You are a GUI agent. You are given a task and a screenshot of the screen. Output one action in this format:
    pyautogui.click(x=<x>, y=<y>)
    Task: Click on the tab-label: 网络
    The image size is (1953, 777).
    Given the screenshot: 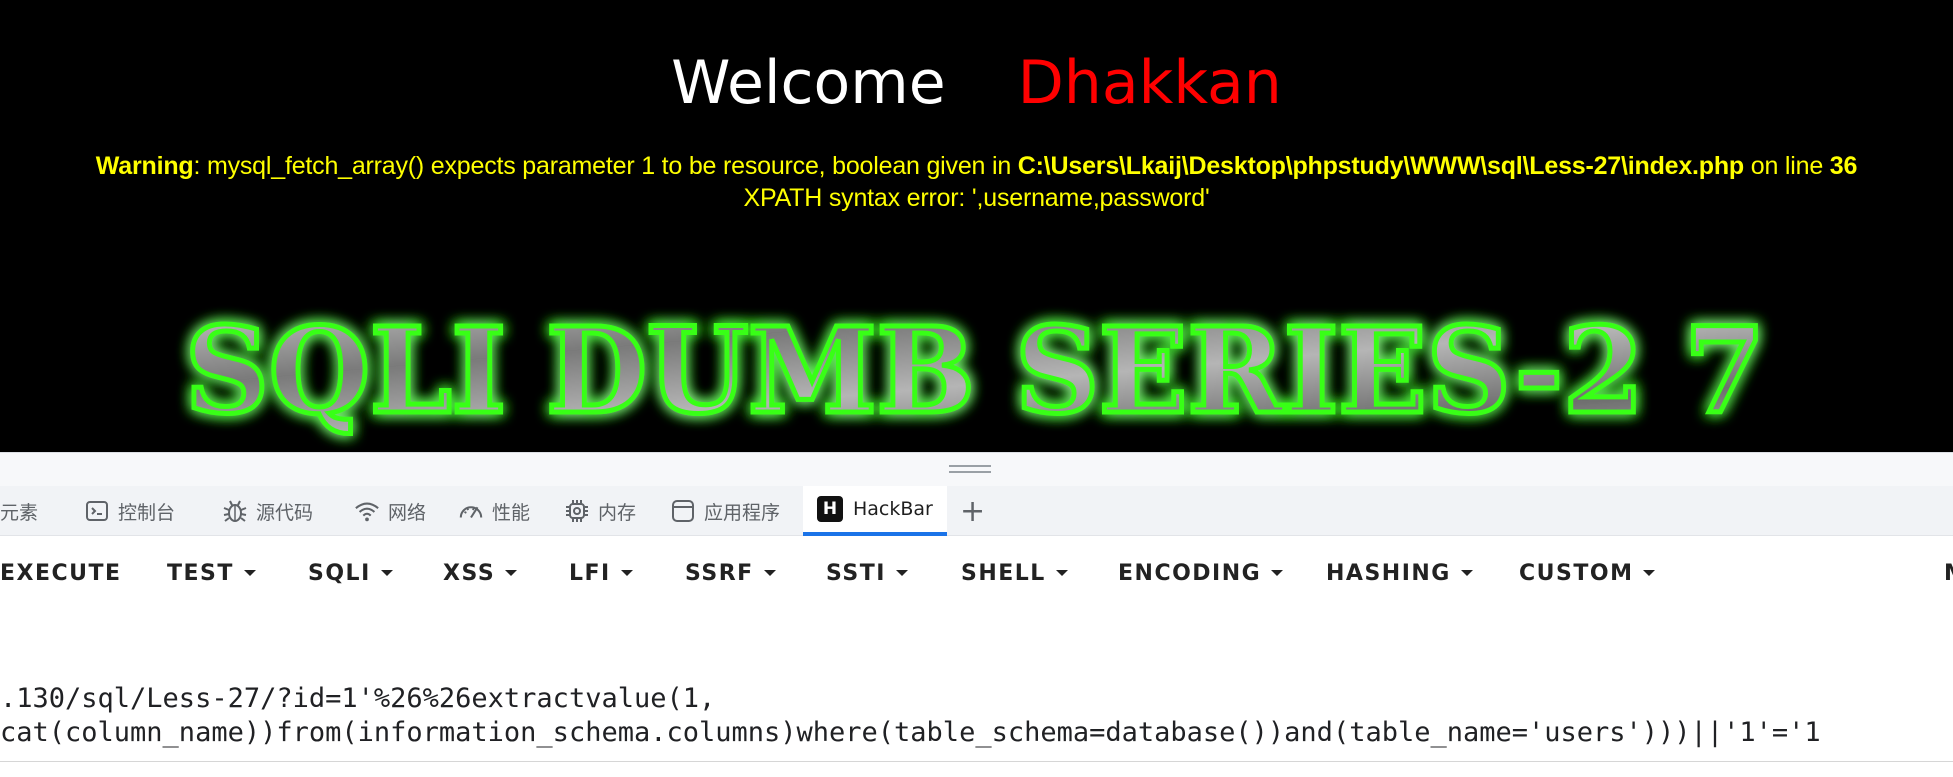 What is the action you would take?
    pyautogui.click(x=407, y=512)
    